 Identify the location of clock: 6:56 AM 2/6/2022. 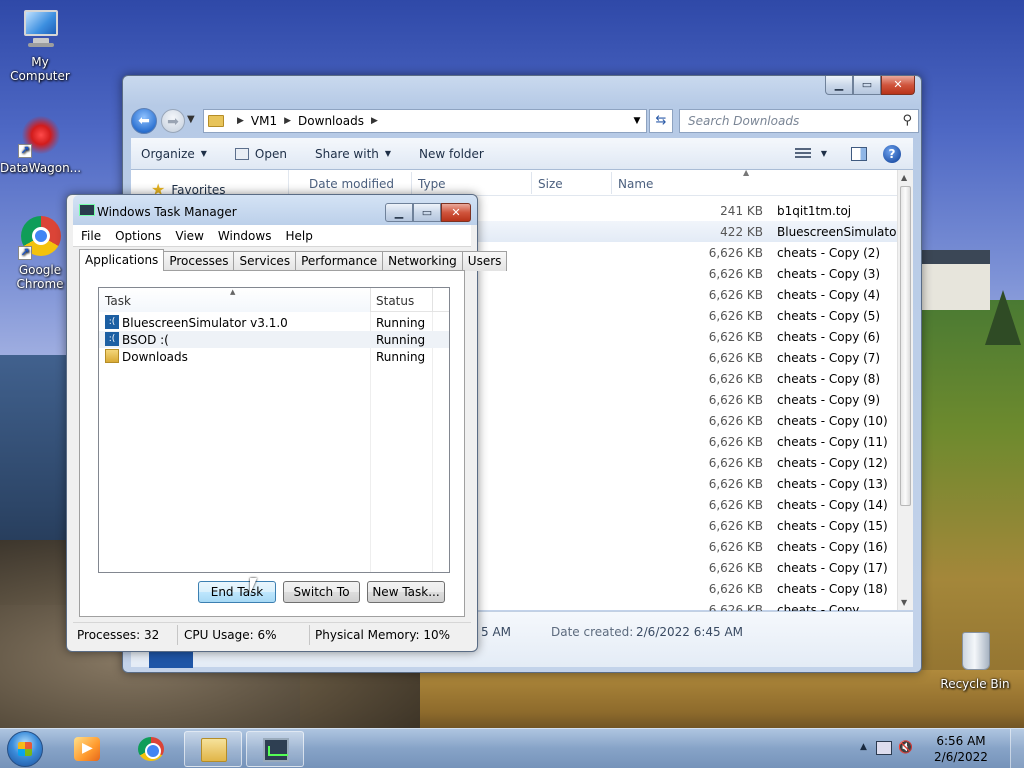
(961, 749).